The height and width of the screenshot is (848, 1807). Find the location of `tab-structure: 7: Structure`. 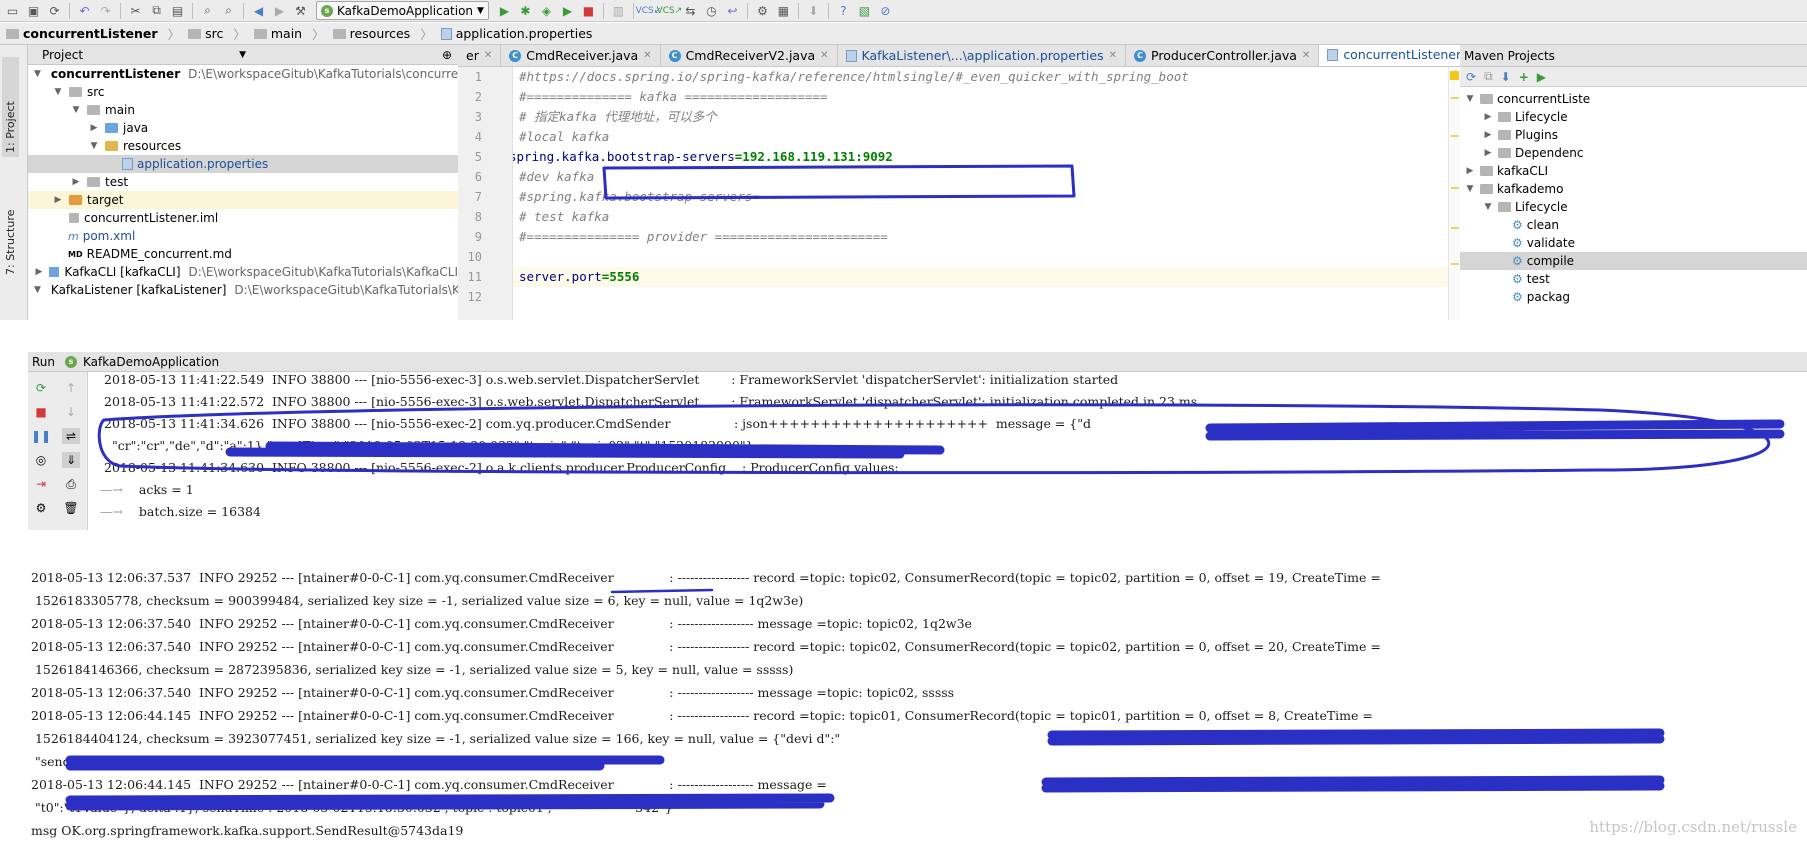

tab-structure: 7: Structure is located at coordinates (10, 230).